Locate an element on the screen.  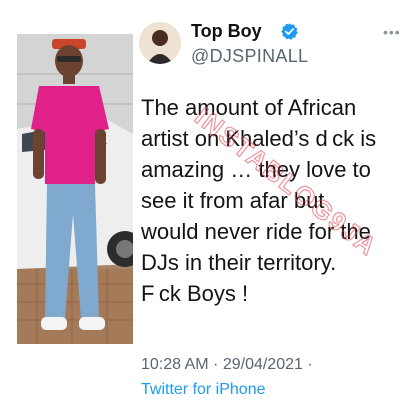
tweet-source-link: Twitter for iPhone is located at coordinates (203, 390).